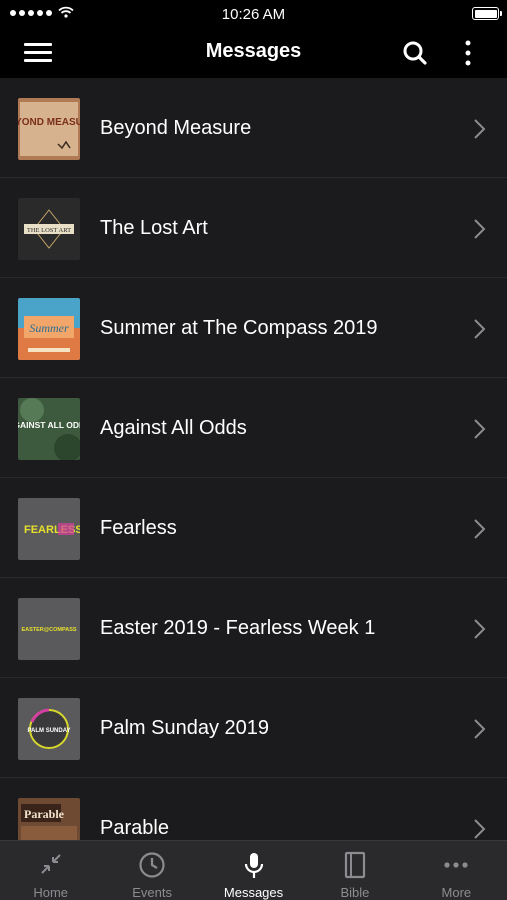 The width and height of the screenshot is (507, 900). Describe the element at coordinates (253, 128) in the screenshot. I see `list-item: BEYOND MEASURE Beyond Measure` at that location.